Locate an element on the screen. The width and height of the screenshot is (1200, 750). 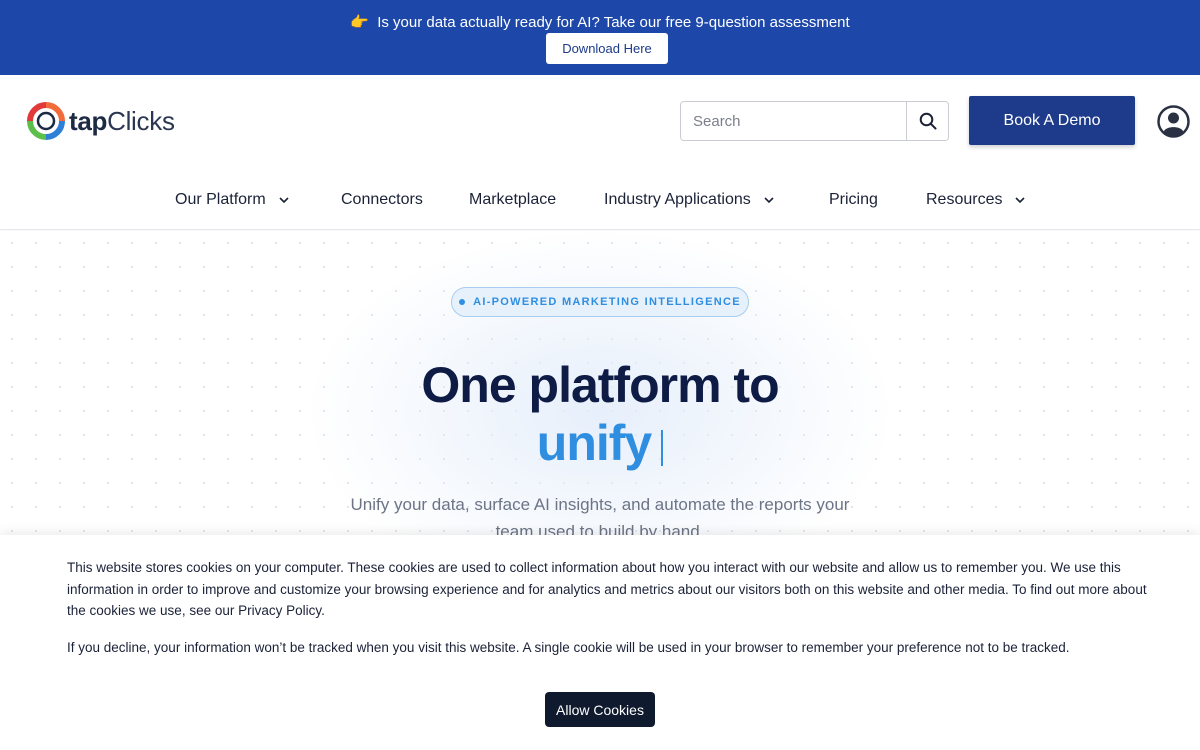
badge-dot-icon is located at coordinates (462, 302).